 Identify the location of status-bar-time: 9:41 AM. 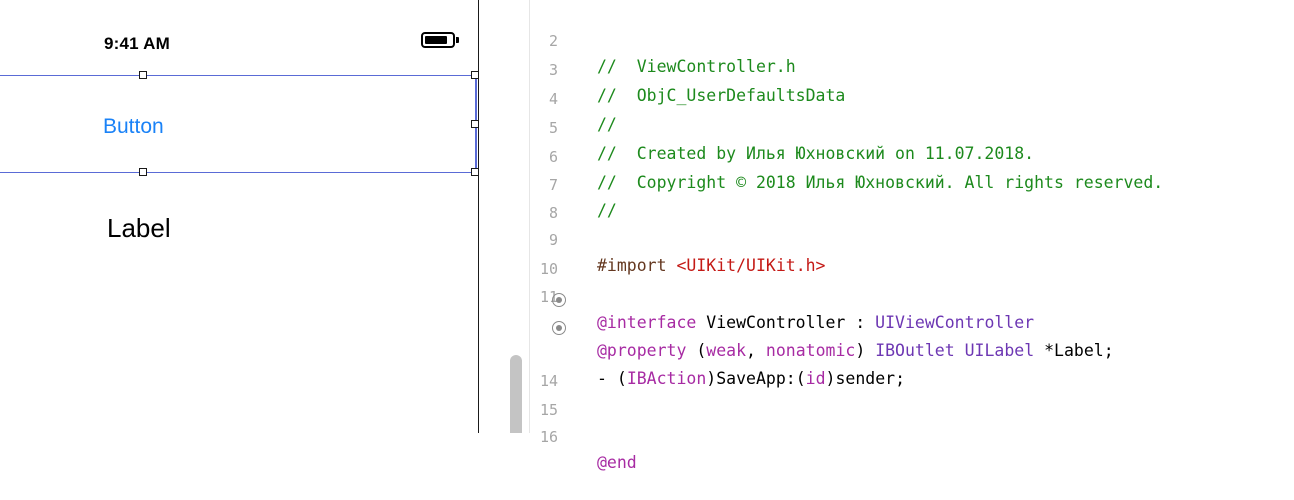
(137, 43).